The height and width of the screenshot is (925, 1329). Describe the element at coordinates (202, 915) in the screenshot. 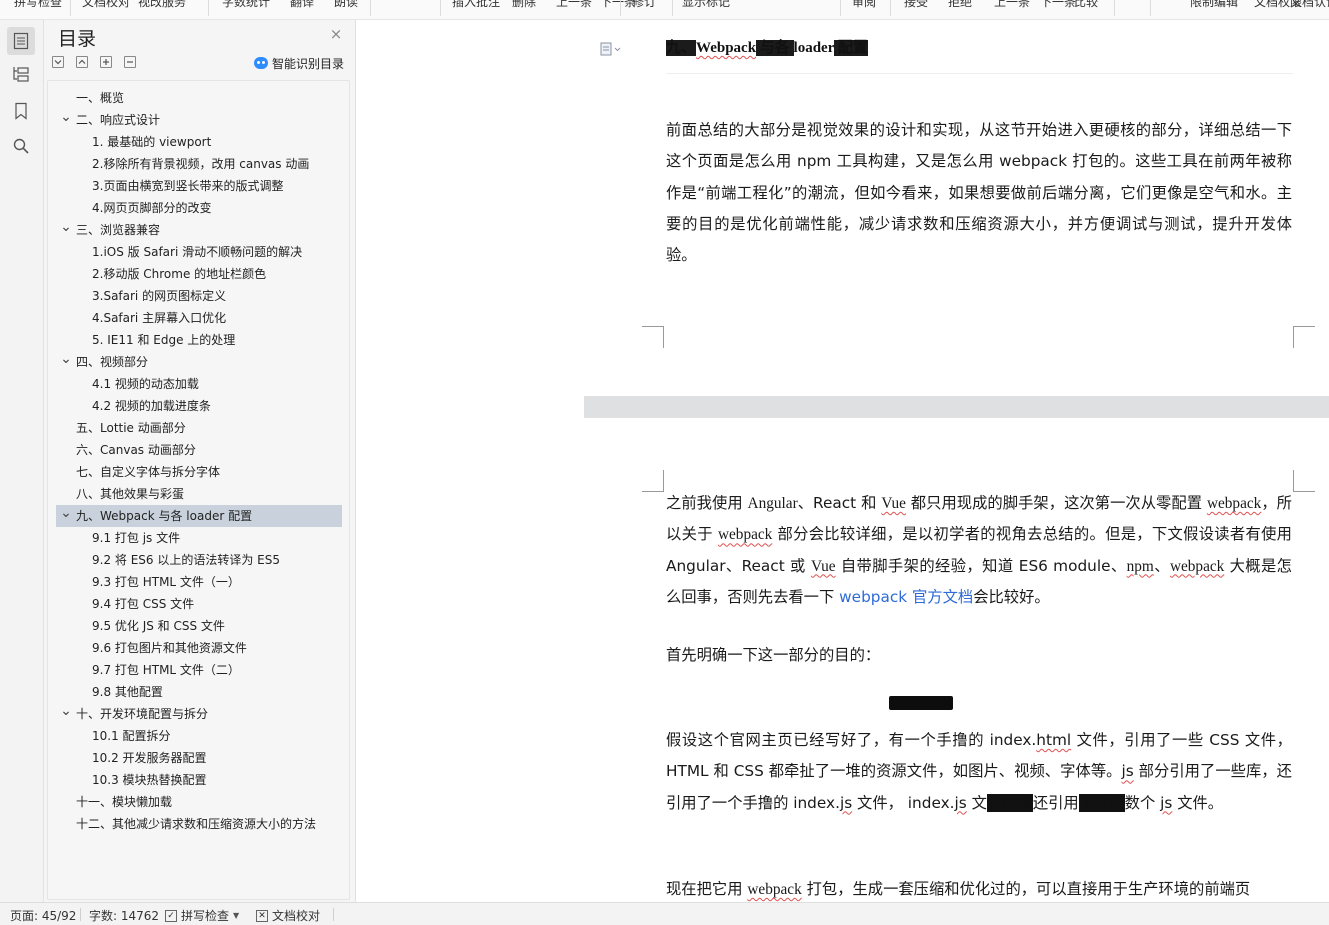

I see `spell-check-button: ✓ 拼写检查 ▼` at that location.